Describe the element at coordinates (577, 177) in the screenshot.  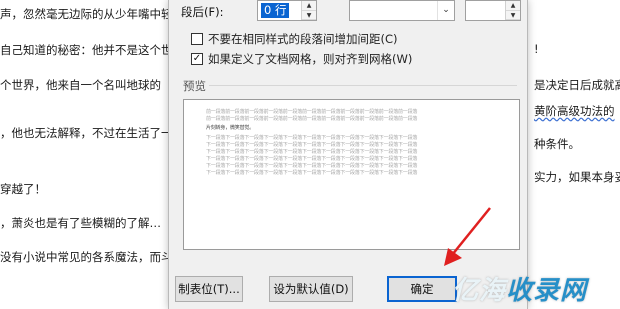
I see `doc-line: 实力，如果本身妥` at that location.